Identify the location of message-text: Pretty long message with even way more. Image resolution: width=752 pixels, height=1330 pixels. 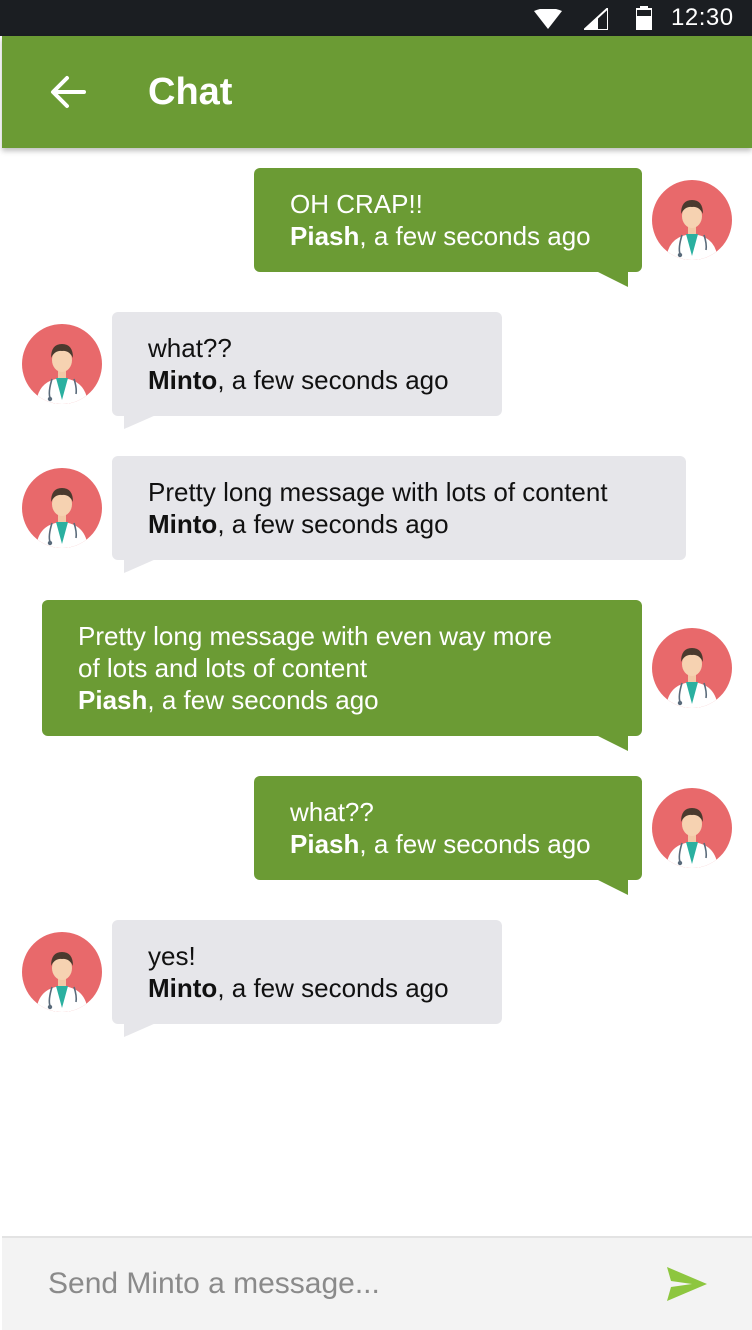
(315, 636).